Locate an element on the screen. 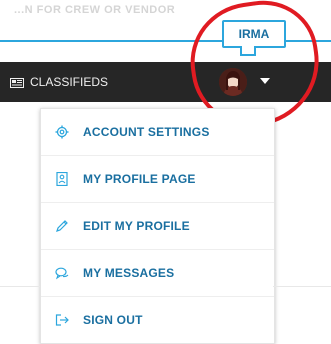 The image size is (331, 344). menu-item-label: MY MESSAGES is located at coordinates (129, 273).